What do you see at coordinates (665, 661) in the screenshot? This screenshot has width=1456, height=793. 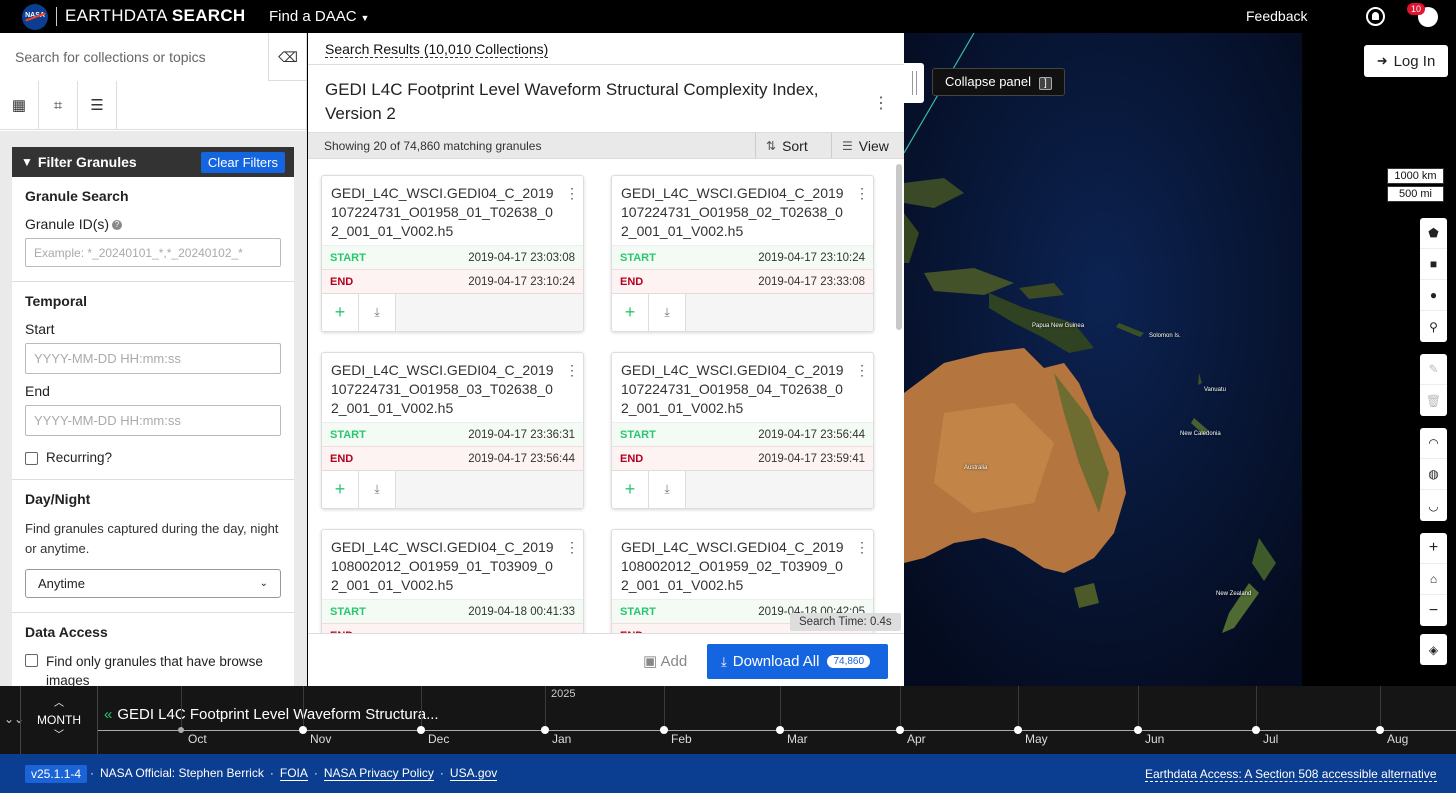 I see `add-button: ▣ Add` at bounding box center [665, 661].